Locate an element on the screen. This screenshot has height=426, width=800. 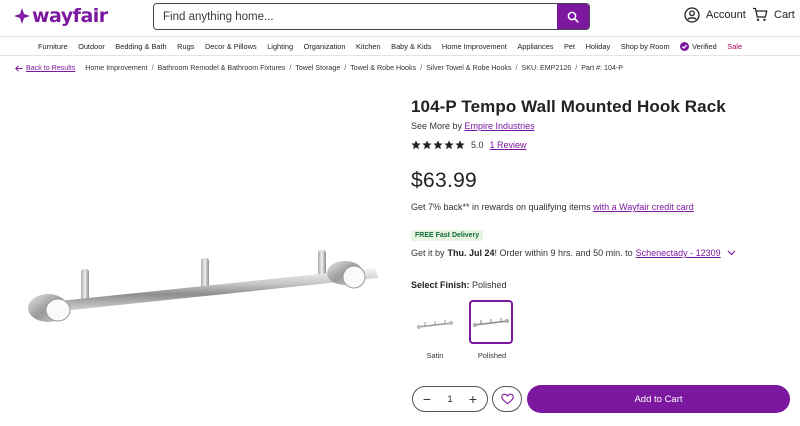
cart-link: Cart is located at coordinates (773, 14).